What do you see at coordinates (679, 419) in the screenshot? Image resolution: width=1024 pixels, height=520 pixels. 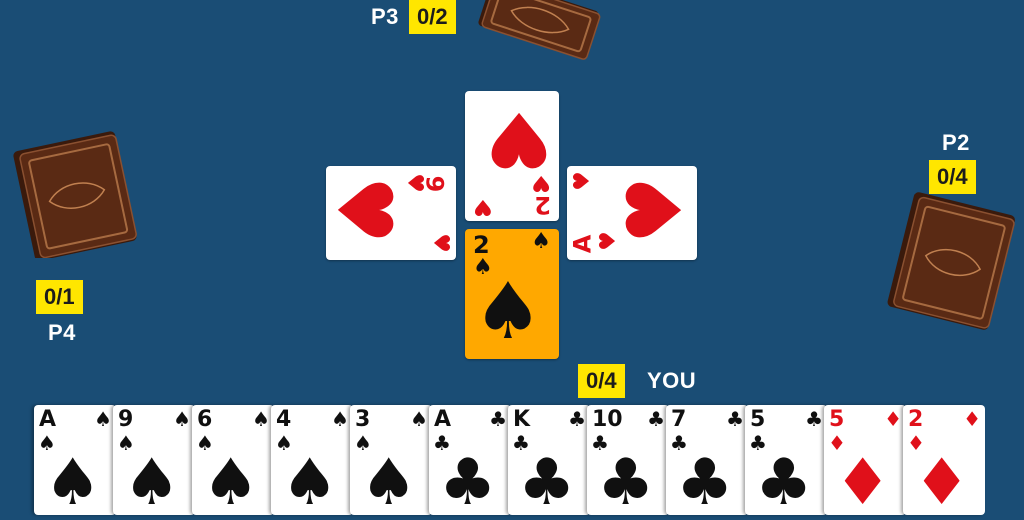 I see `hand-card-rank: 7` at bounding box center [679, 419].